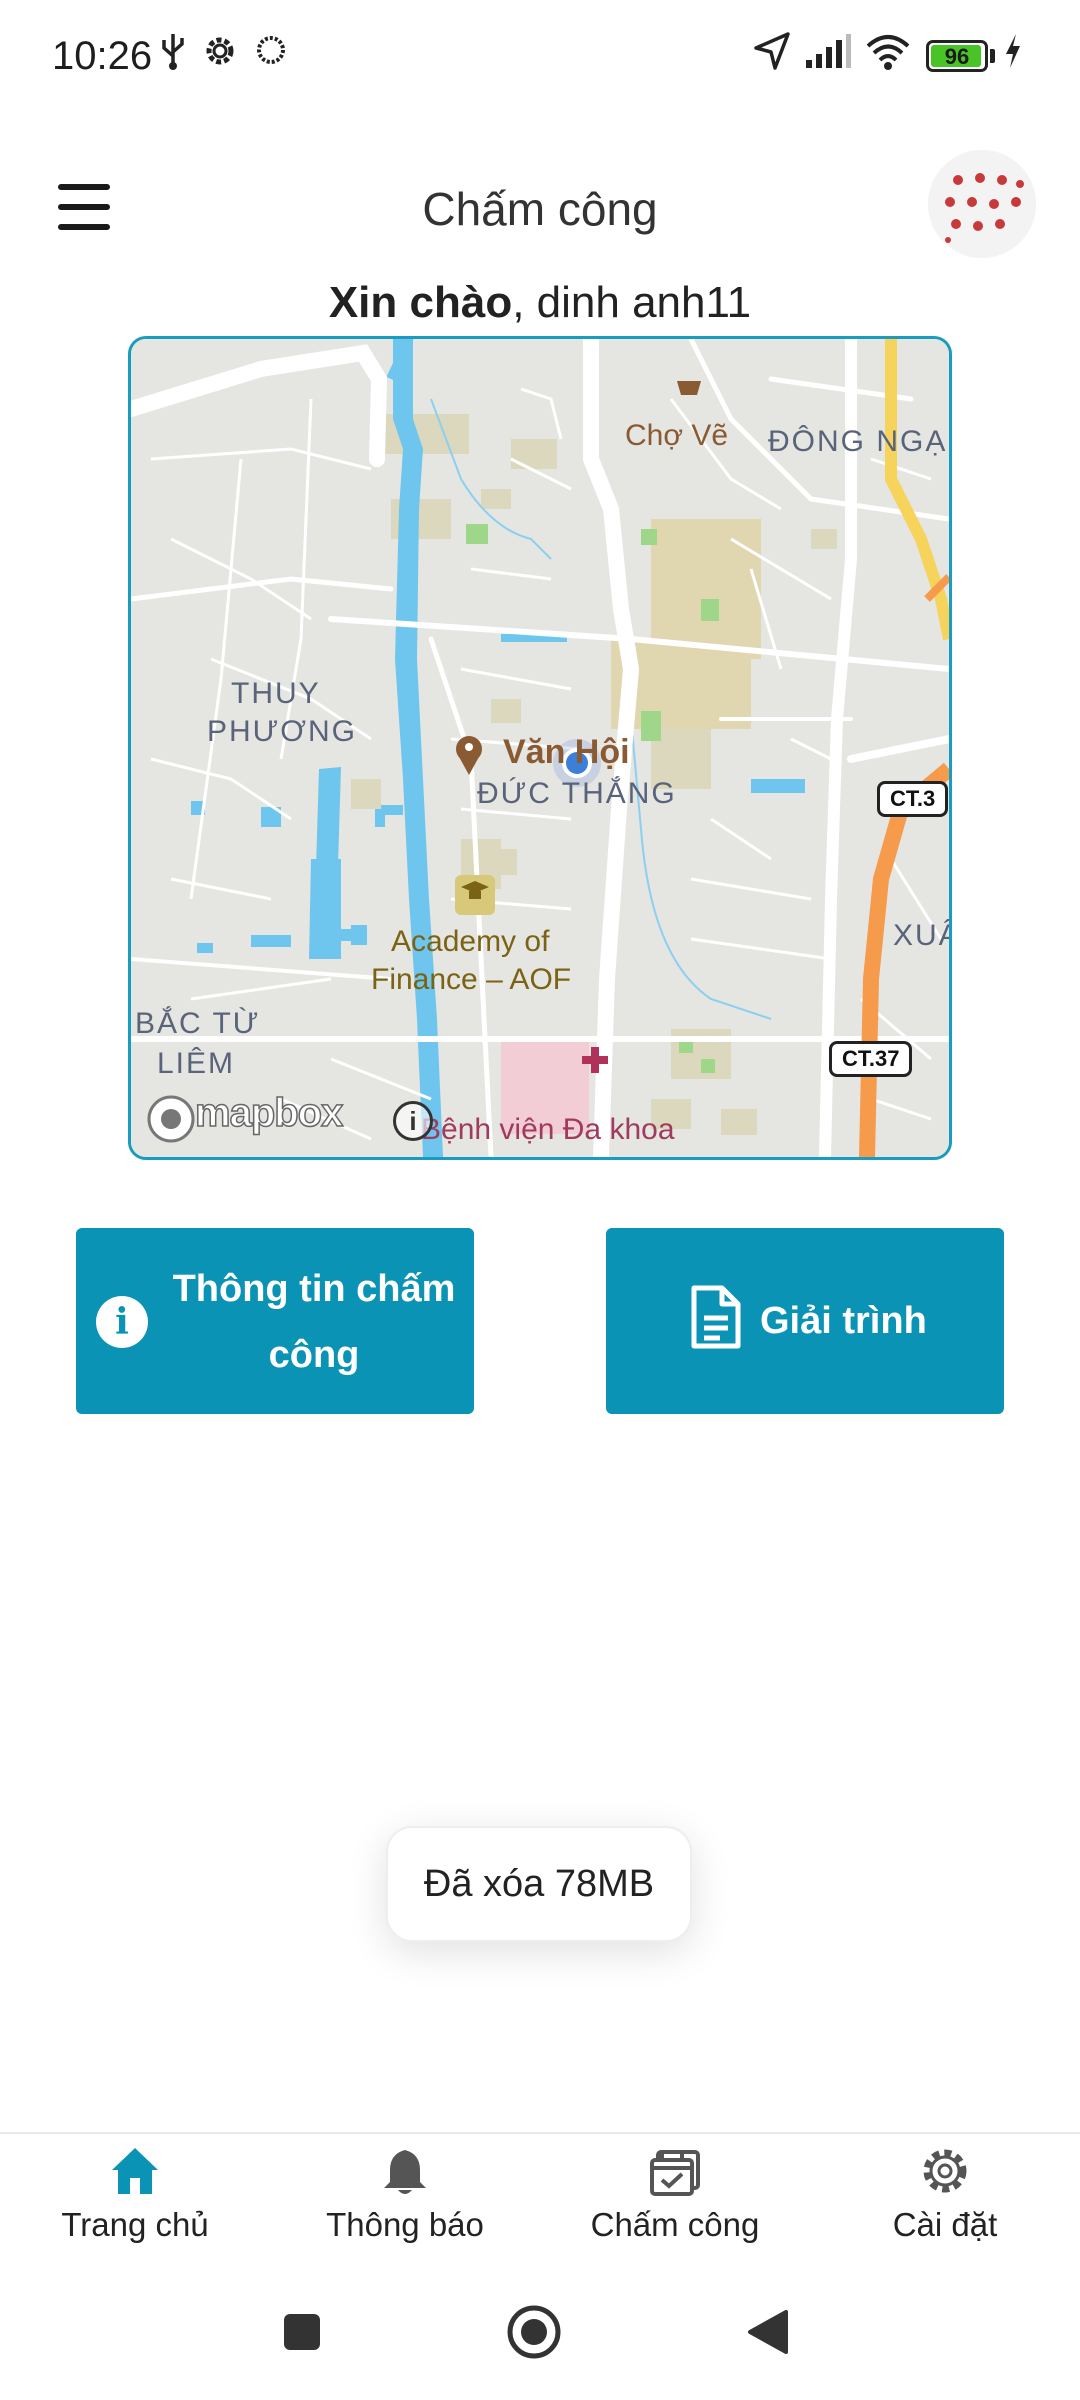 This screenshot has width=1080, height=2400. What do you see at coordinates (420, 302) in the screenshot?
I see `greeting-bold: Xin chào` at bounding box center [420, 302].